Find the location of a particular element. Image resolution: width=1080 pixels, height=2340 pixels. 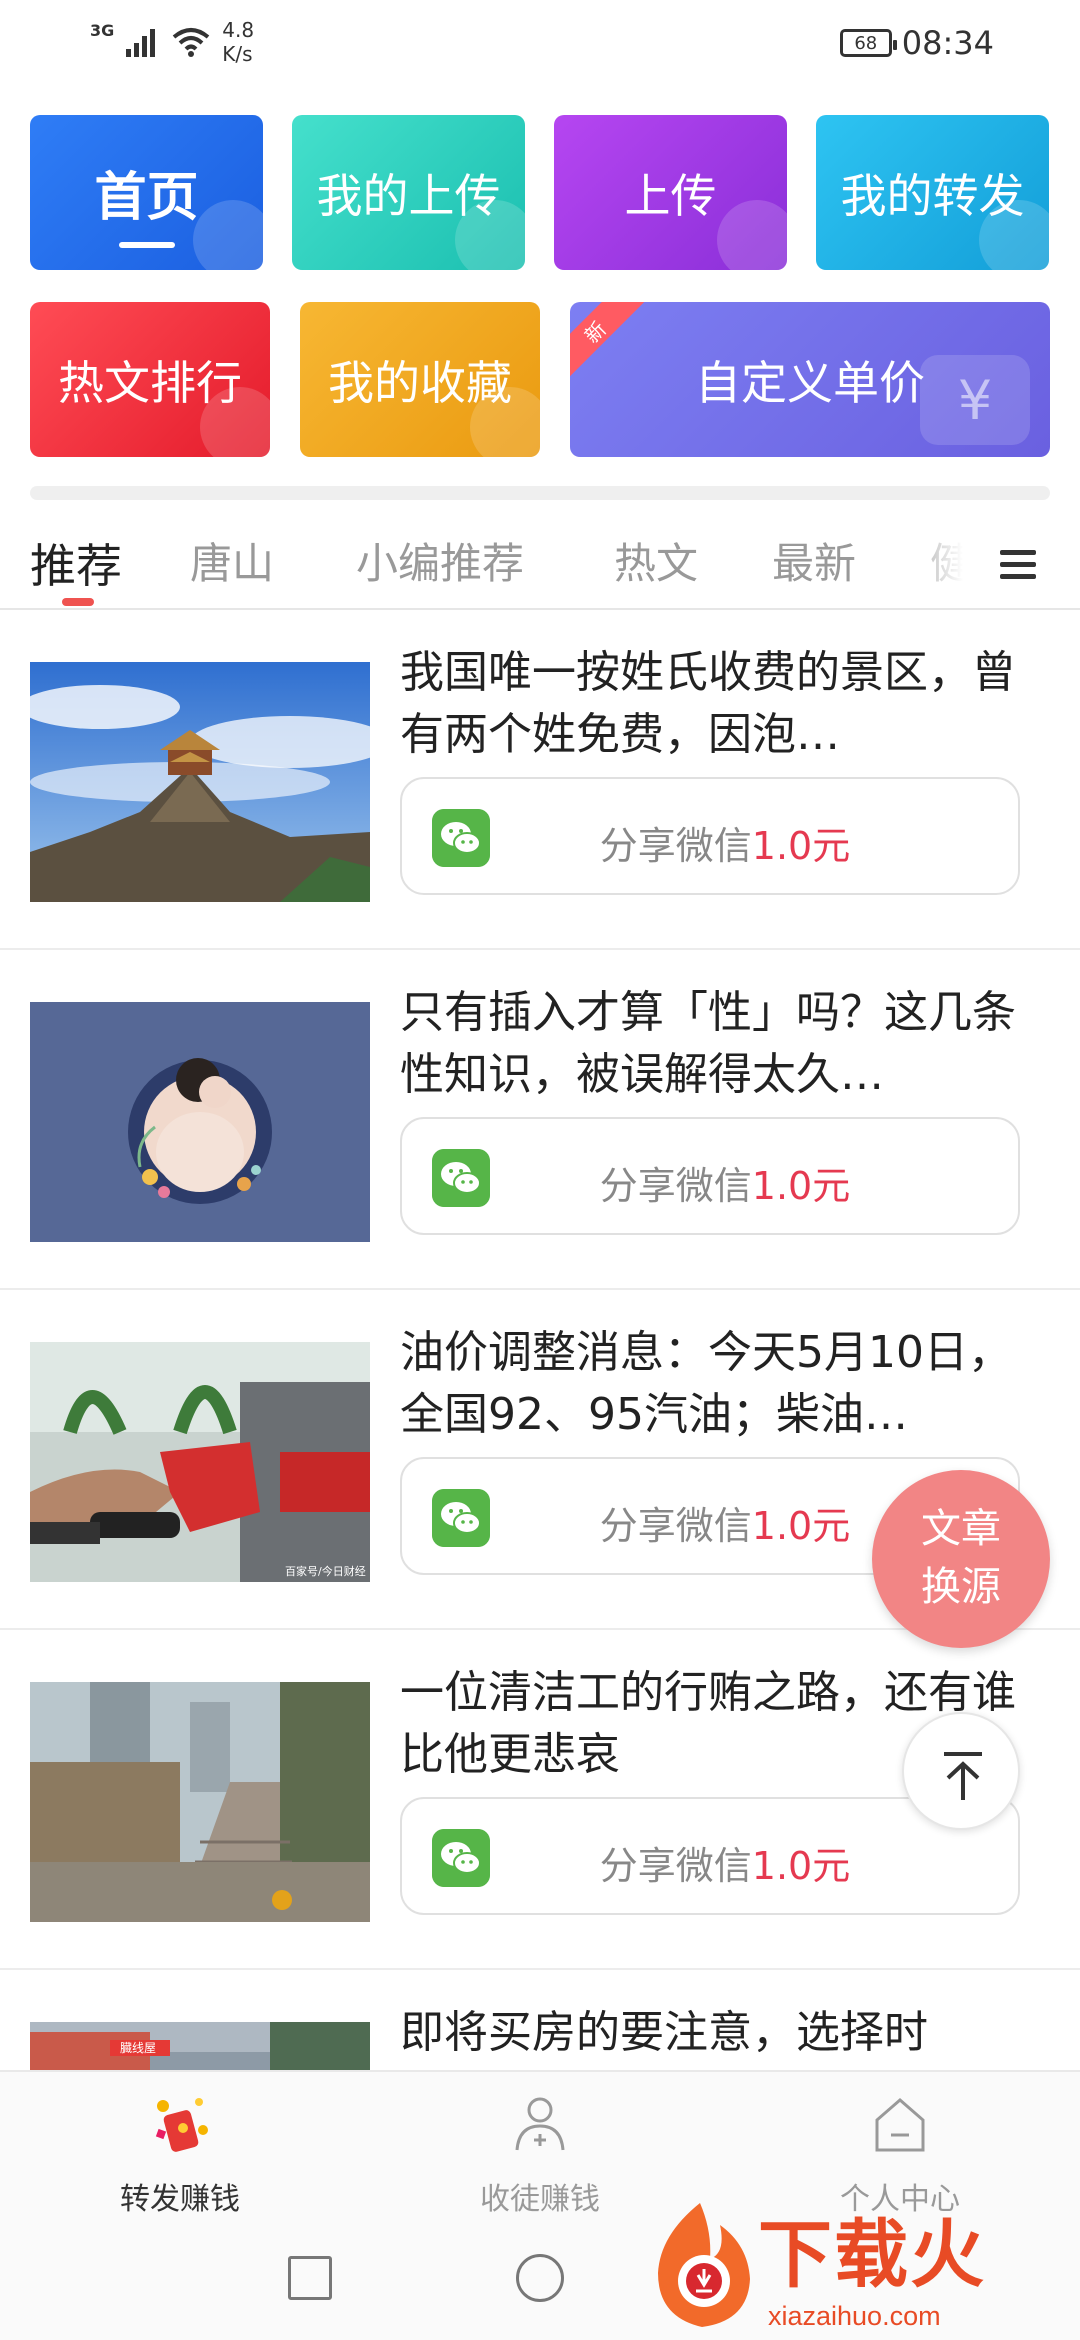

hot-ranking-tile: 热文排行 is located at coordinates (150, 379).